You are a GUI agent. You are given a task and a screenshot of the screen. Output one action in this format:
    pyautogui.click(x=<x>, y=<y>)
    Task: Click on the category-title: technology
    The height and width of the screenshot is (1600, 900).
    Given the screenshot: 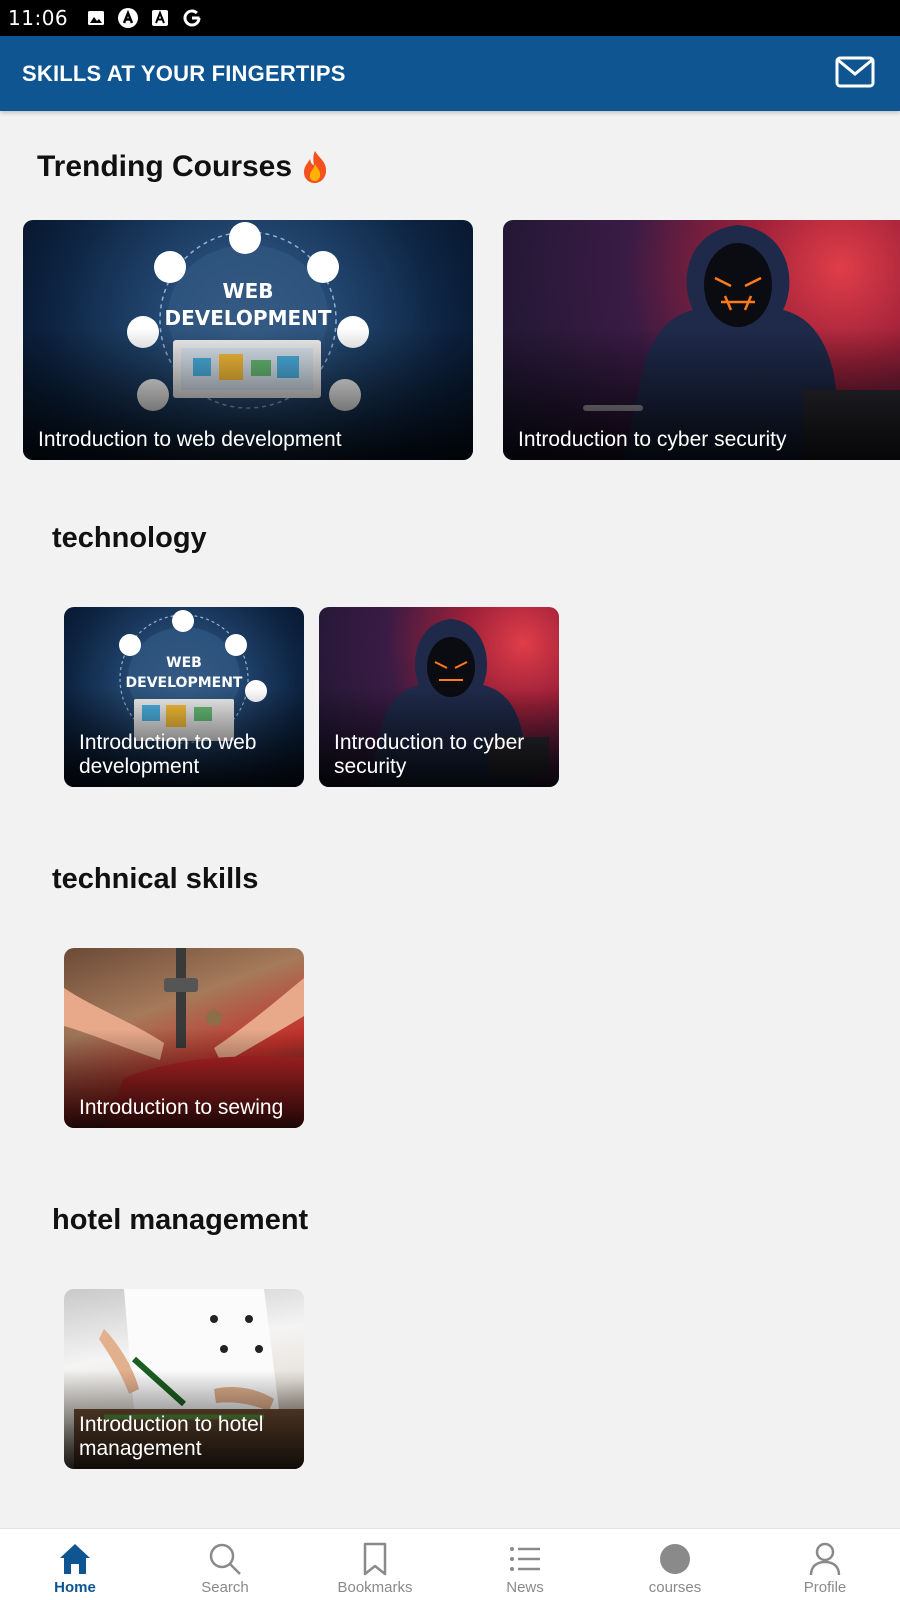 What is the action you would take?
    pyautogui.click(x=129, y=538)
    